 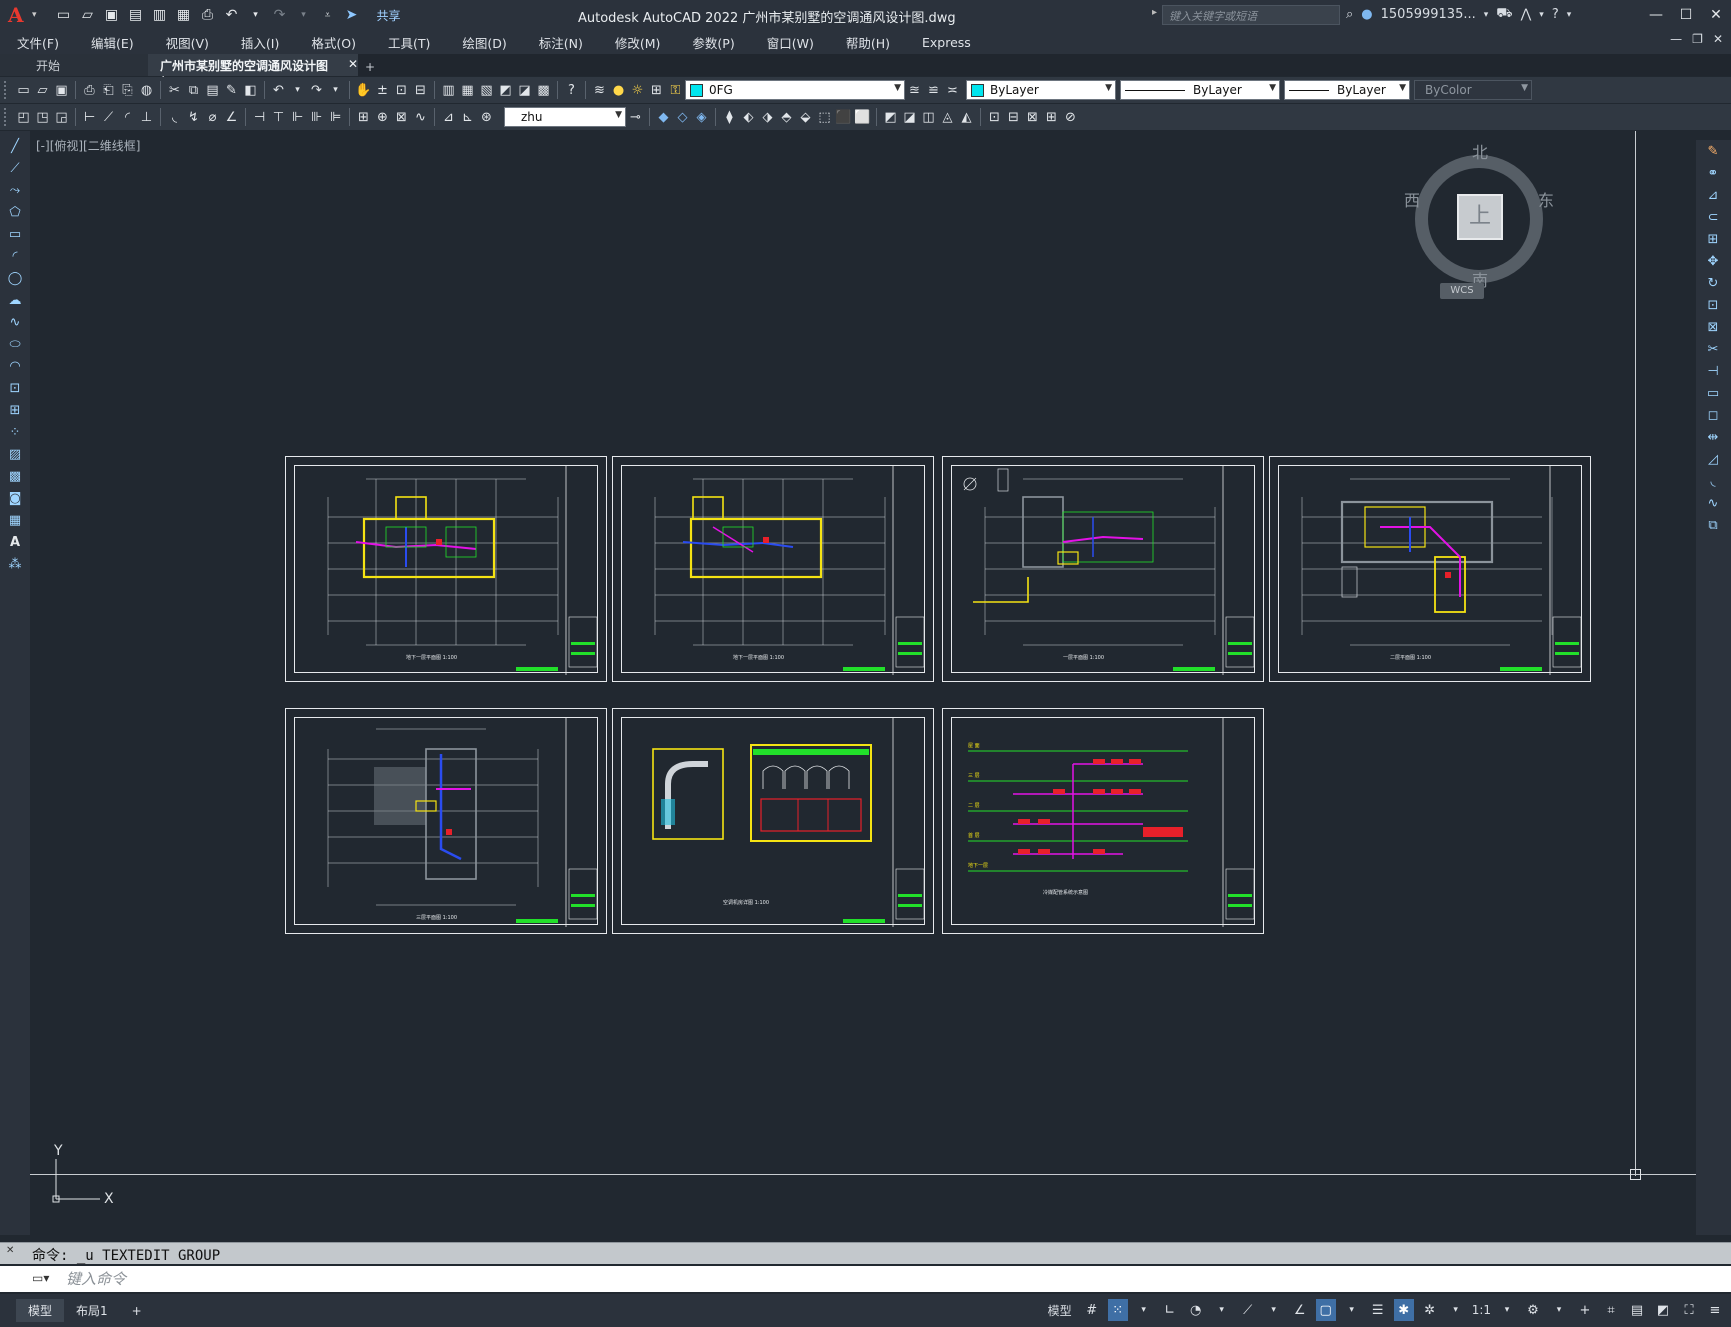 What do you see at coordinates (15, 190) in the screenshot?
I see `polyline-icon: ⤳` at bounding box center [15, 190].